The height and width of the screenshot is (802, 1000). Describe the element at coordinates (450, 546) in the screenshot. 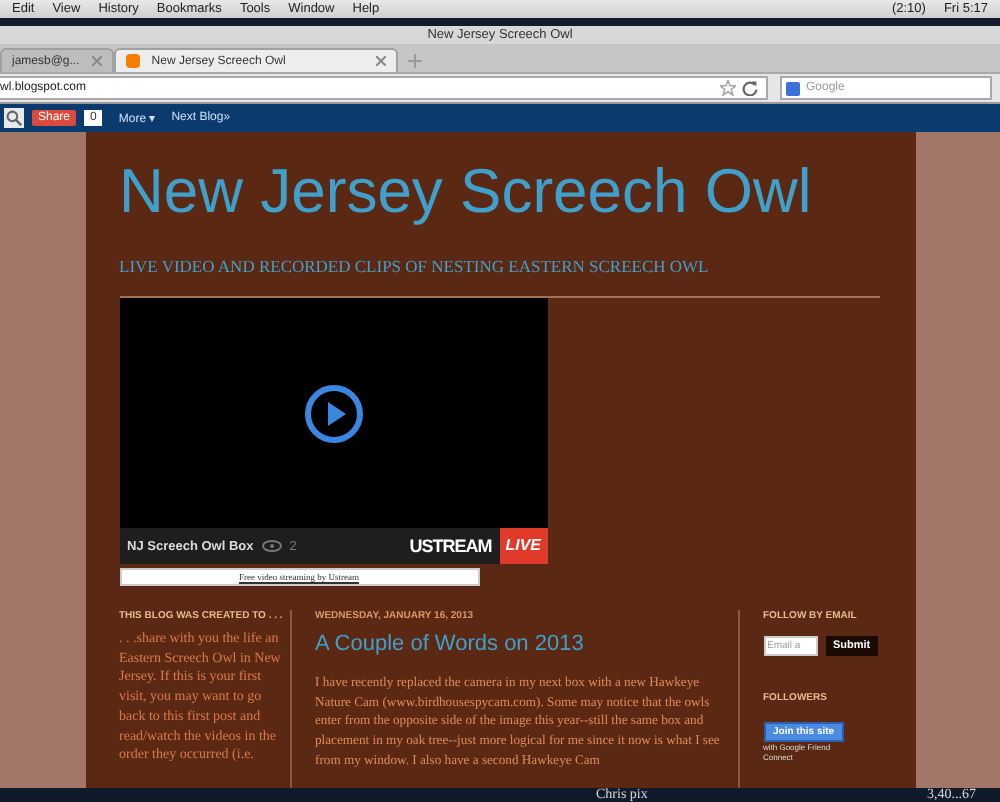

I see `ustream-logo: USTREAM` at that location.